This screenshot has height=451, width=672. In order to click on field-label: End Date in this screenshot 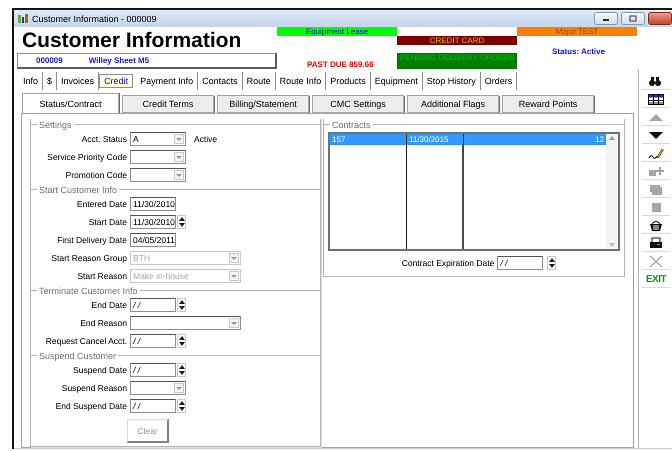, I will do `click(109, 305)`.